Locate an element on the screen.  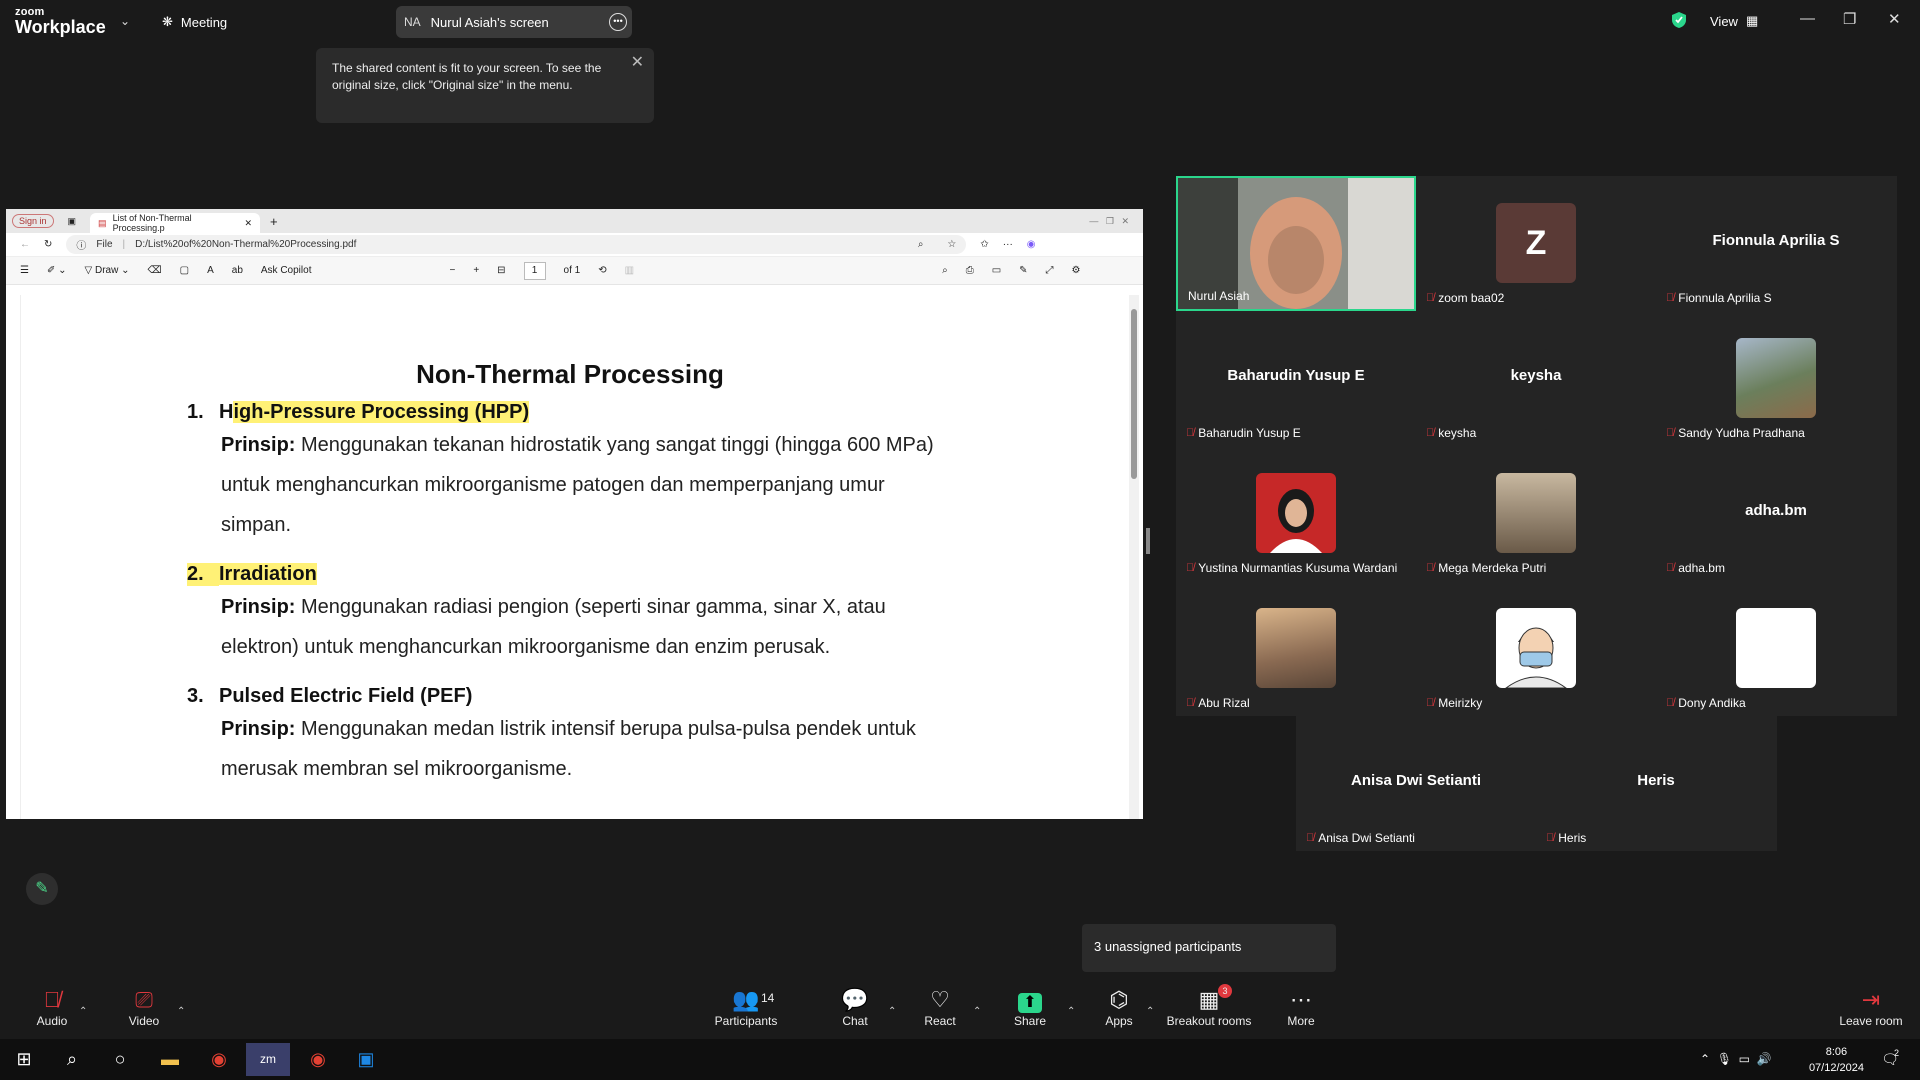
participant-tile: adha.bm 🎙̸ adha.bm is located at coordinates (1776, 513).